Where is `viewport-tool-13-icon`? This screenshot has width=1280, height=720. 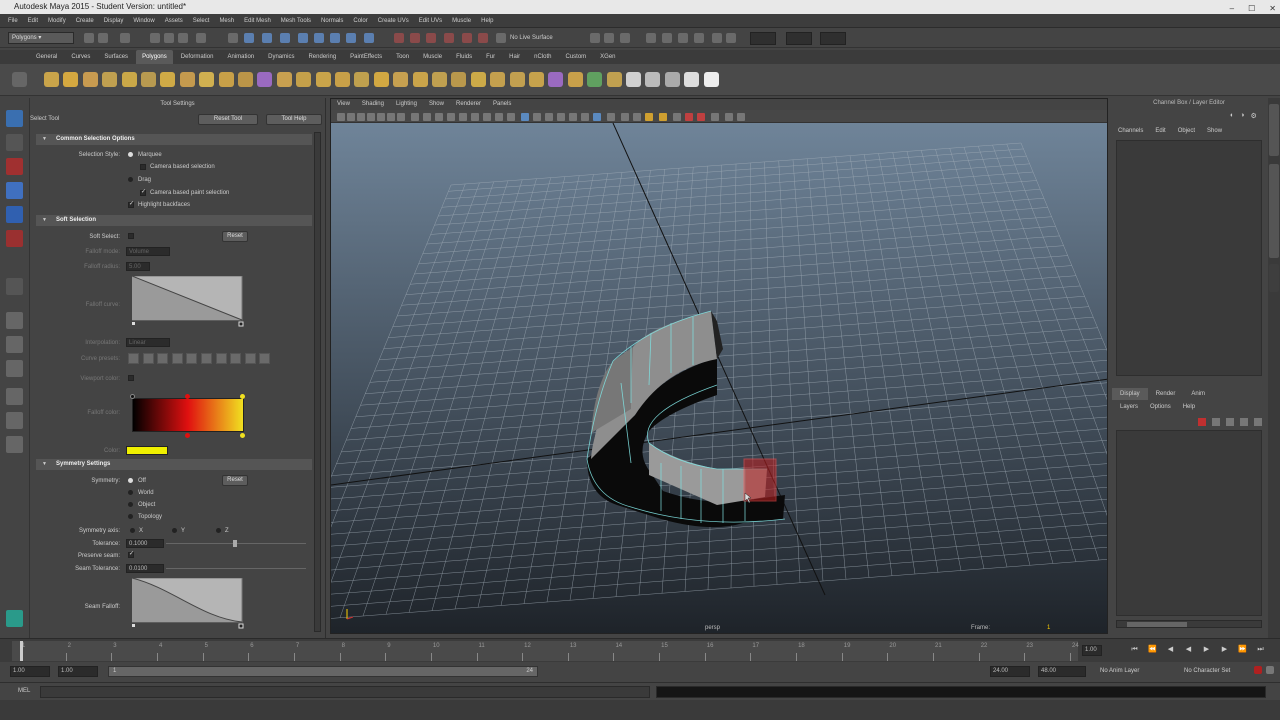
viewport-tool-13-icon is located at coordinates (475, 117).